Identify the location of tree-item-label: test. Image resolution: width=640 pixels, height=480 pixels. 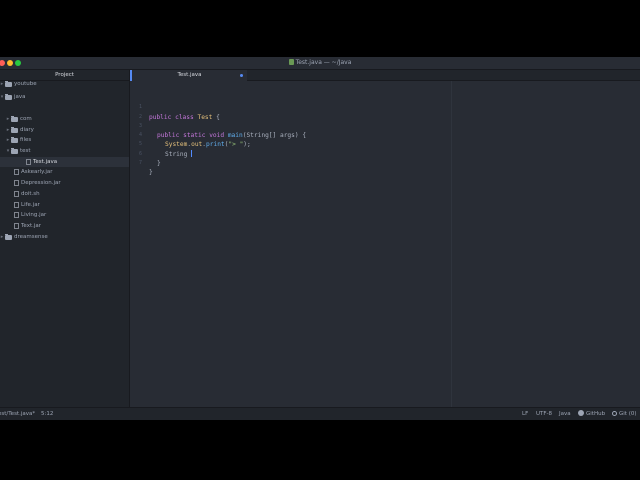
(25, 151).